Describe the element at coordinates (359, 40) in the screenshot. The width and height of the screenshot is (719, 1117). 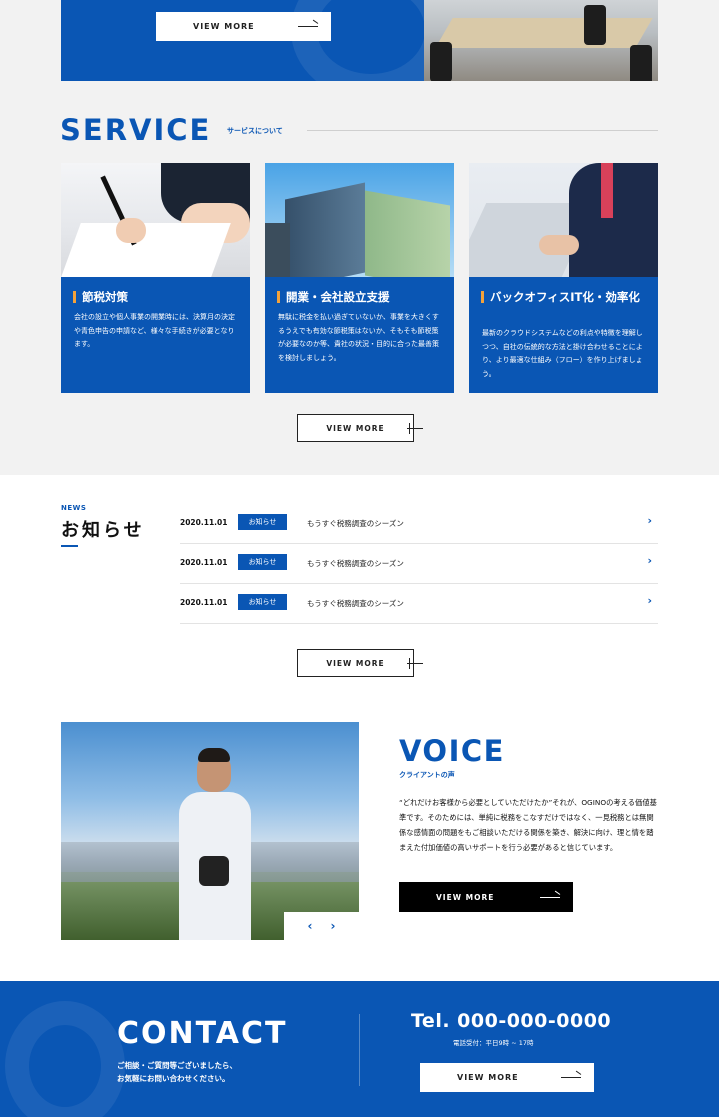
I see `hero-banner: VIEW MORE` at that location.